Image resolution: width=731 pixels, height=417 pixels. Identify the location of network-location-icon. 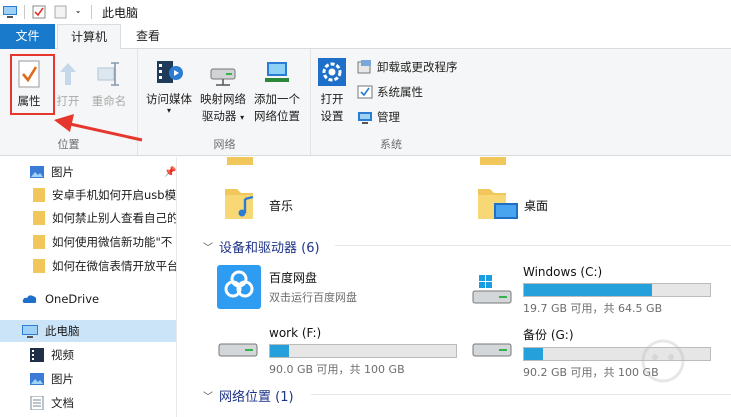
(277, 72).